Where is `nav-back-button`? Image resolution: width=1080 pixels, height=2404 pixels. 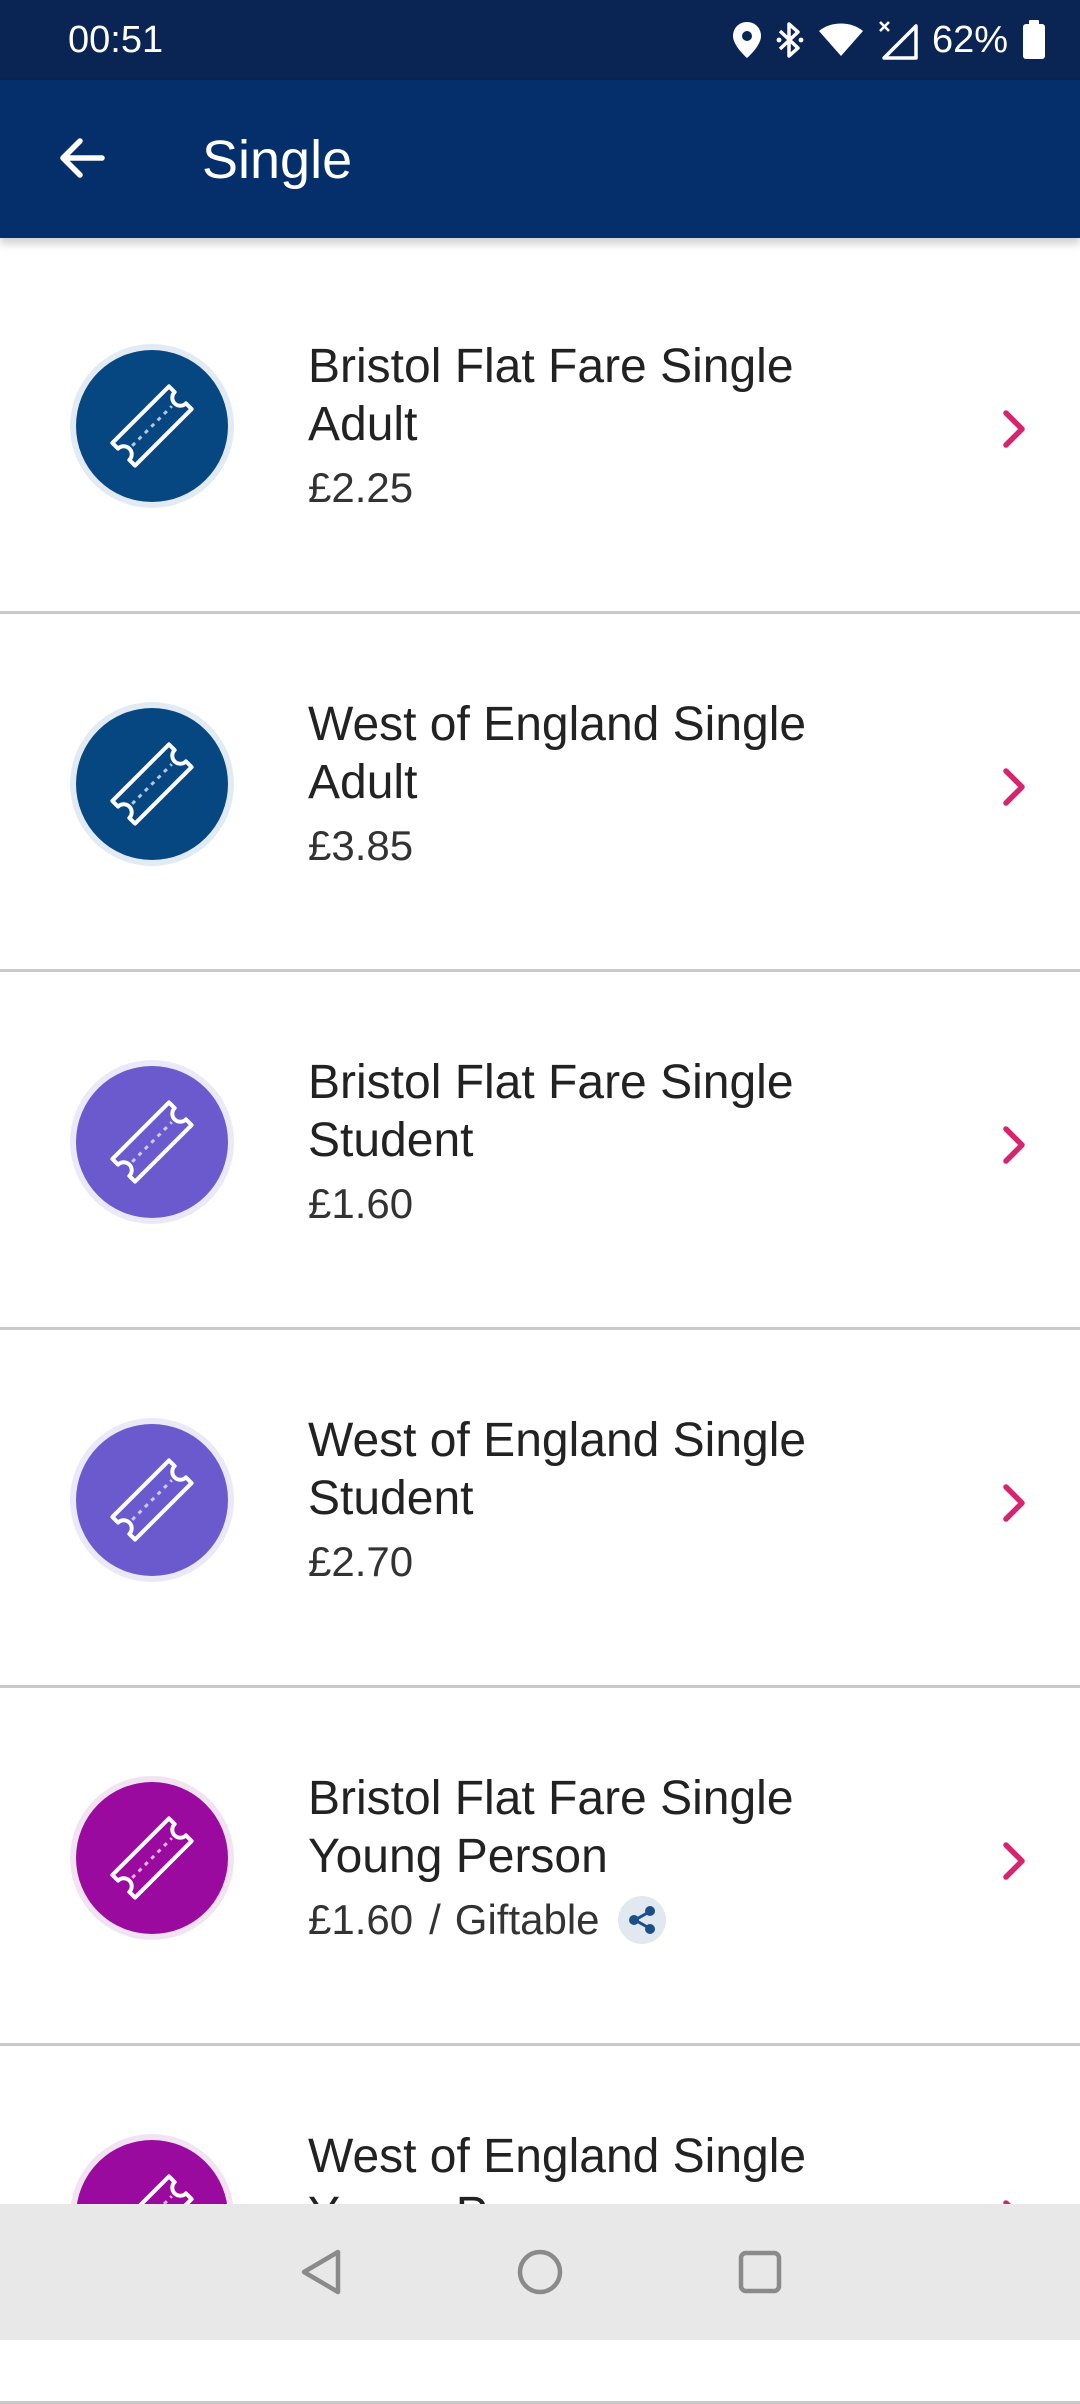
nav-back-button is located at coordinates (322, 2272).